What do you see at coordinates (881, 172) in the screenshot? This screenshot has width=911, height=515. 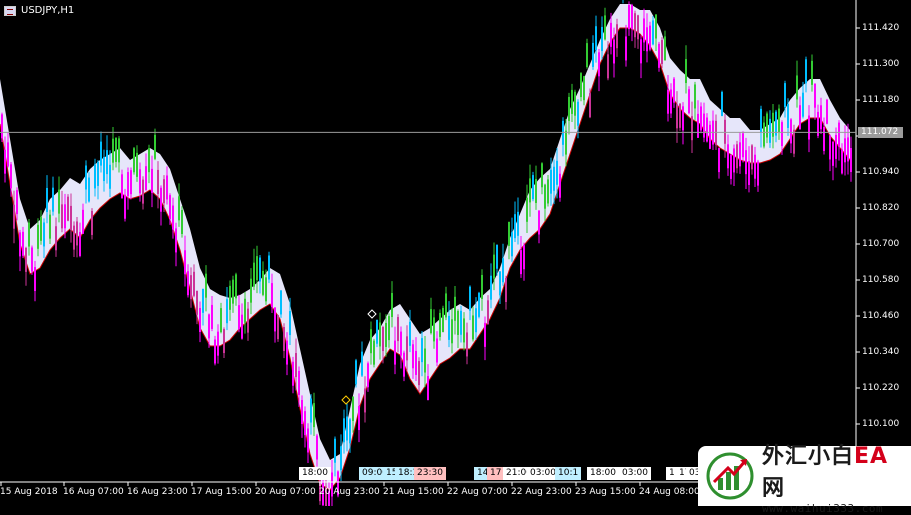 I see `price-label: 110.940` at bounding box center [881, 172].